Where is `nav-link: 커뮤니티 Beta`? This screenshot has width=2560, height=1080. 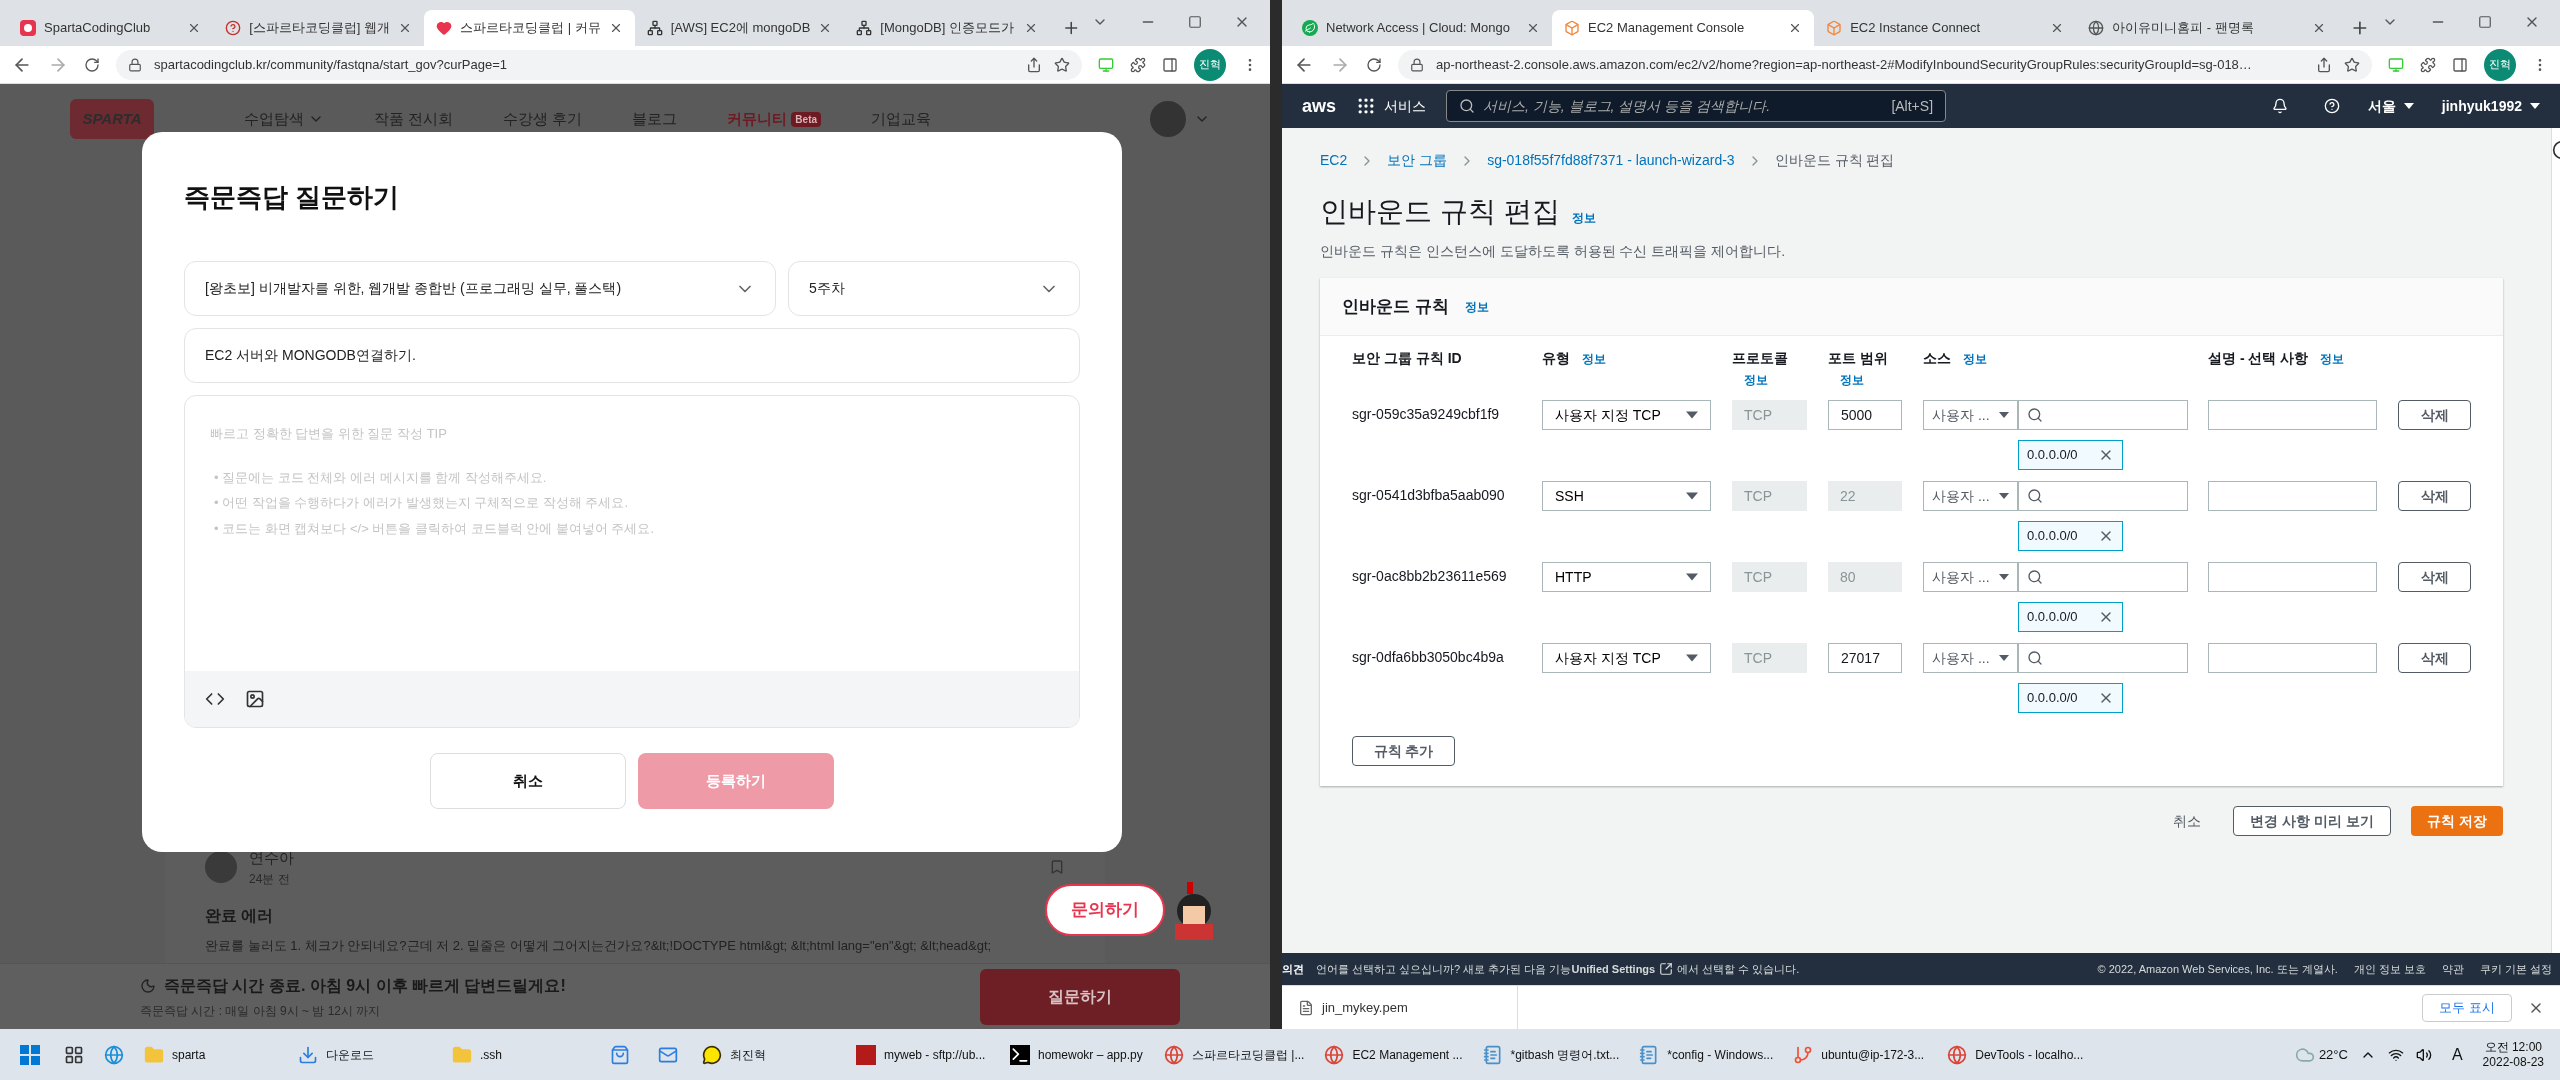
nav-link: 커뮤니티 Beta is located at coordinates (774, 119).